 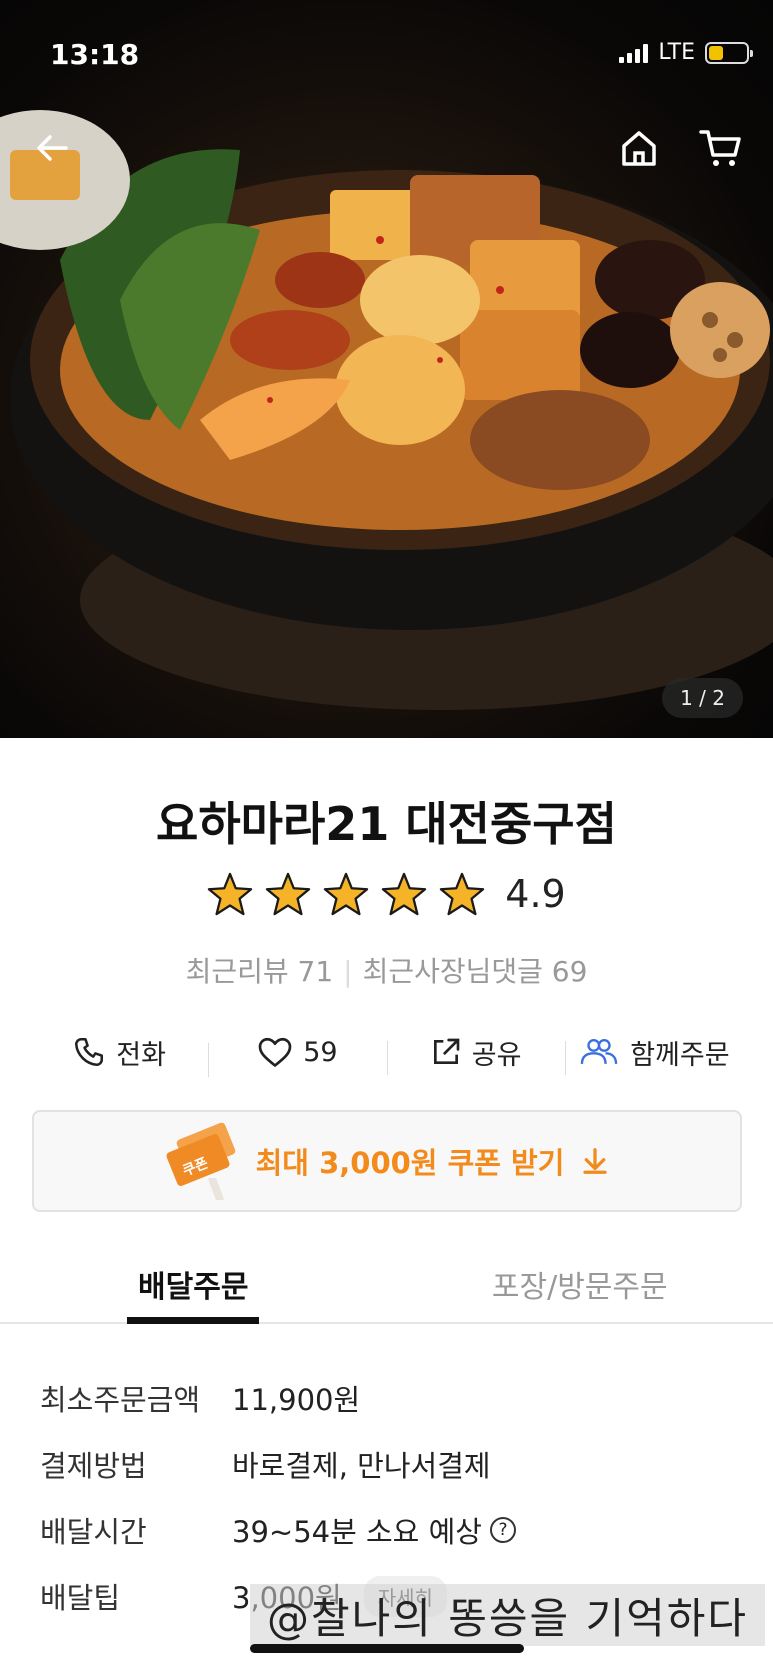 I want to click on owner-replies-link: 최근사장님댓글 69, so click(x=475, y=971).